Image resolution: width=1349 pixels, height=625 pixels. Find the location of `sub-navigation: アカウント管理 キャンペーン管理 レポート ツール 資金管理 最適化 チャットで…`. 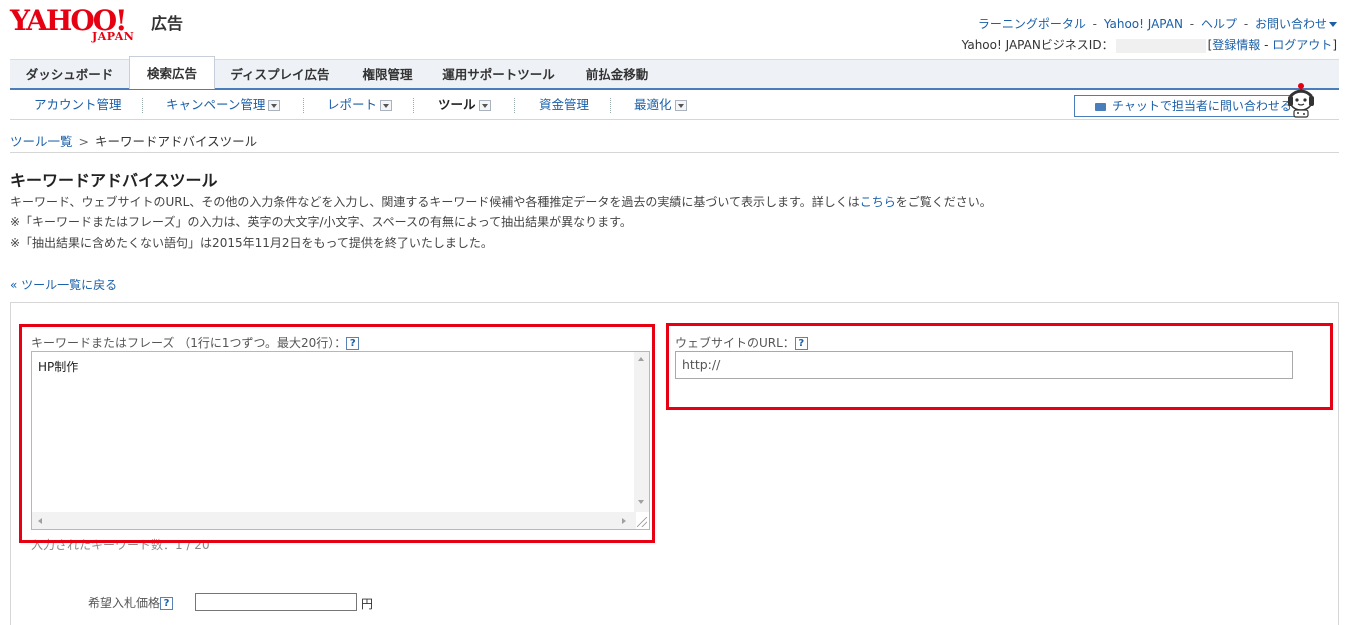

sub-navigation: アカウント管理 キャンペーン管理 レポート ツール 資金管理 最適化 チャットで… is located at coordinates (674, 101).